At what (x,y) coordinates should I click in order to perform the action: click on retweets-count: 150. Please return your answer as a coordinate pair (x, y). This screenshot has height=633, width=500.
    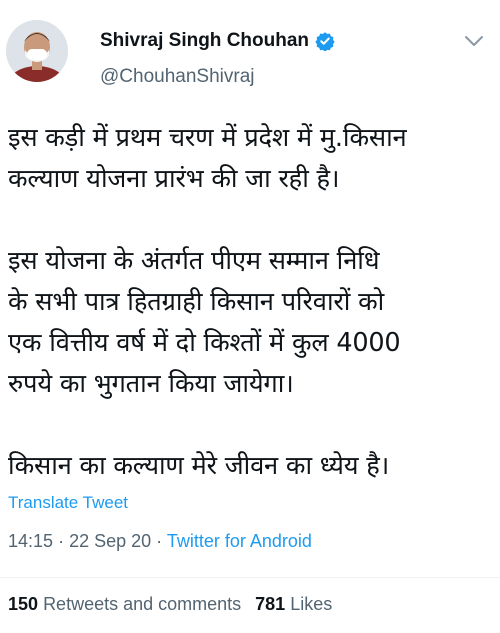
    Looking at the image, I should click on (23, 604).